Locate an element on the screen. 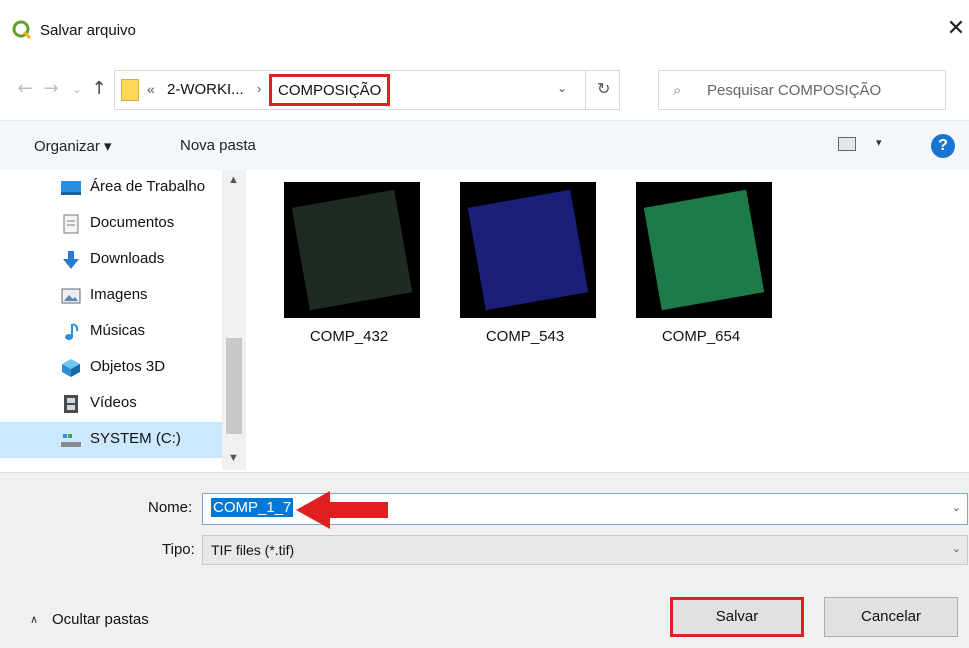 The height and width of the screenshot is (648, 969). save-button-label: Salvar is located at coordinates (737, 616).